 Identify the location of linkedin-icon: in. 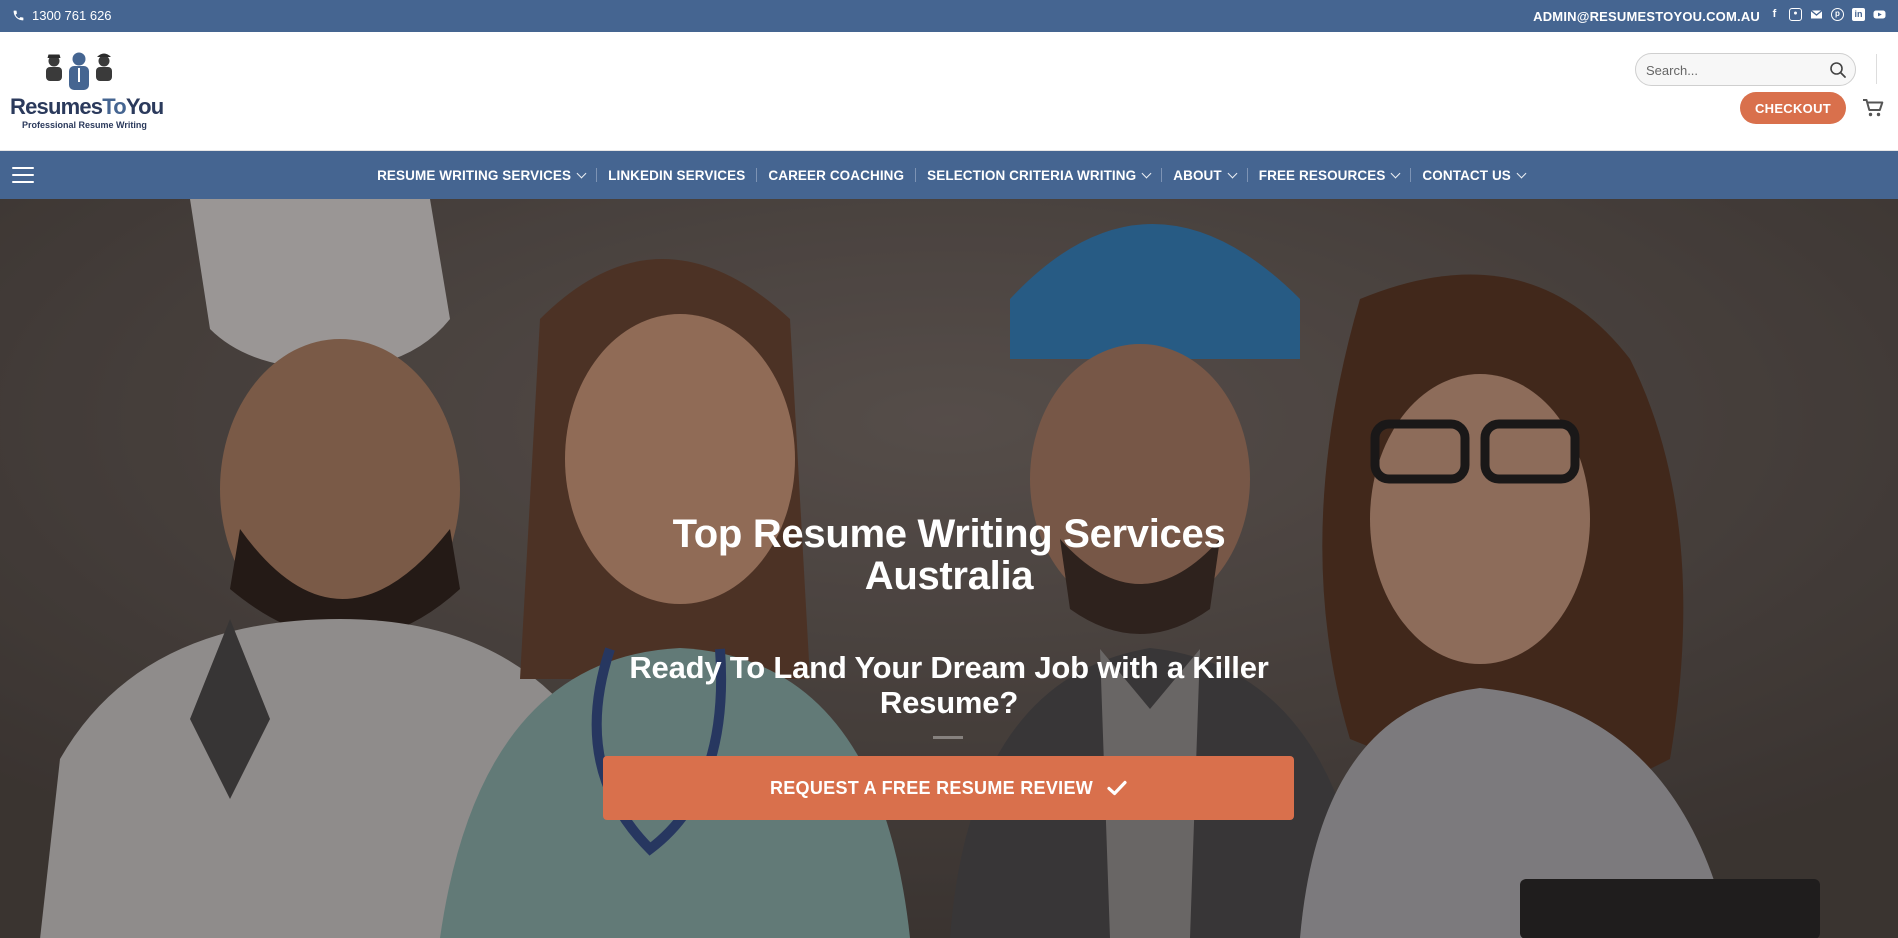
(1858, 14).